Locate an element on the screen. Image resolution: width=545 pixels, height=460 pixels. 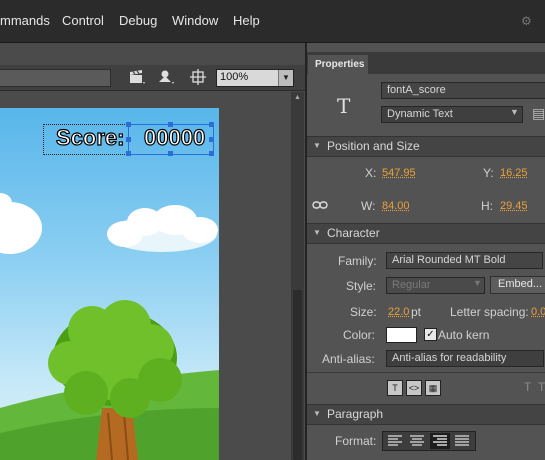
text-type-select: Dynamic Text ▼ is located at coordinates (452, 114).